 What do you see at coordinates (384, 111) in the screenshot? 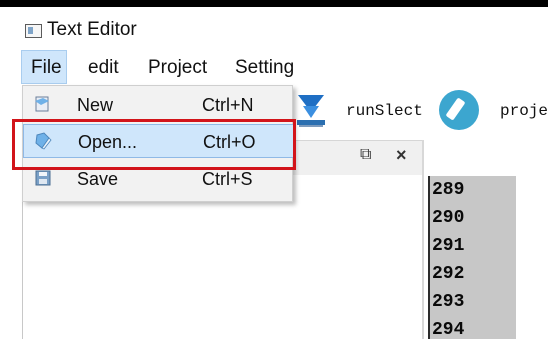
I see `run-select-button: runSlect` at bounding box center [384, 111].